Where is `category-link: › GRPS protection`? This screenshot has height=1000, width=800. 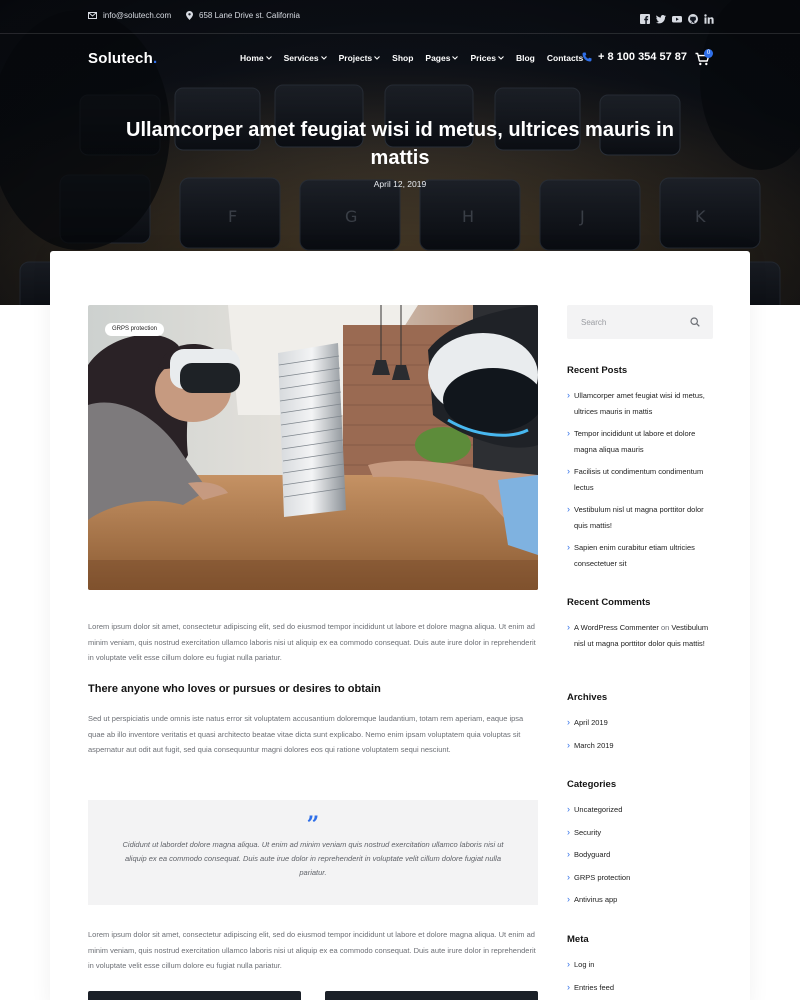
category-link: › GRPS protection is located at coordinates (642, 878).